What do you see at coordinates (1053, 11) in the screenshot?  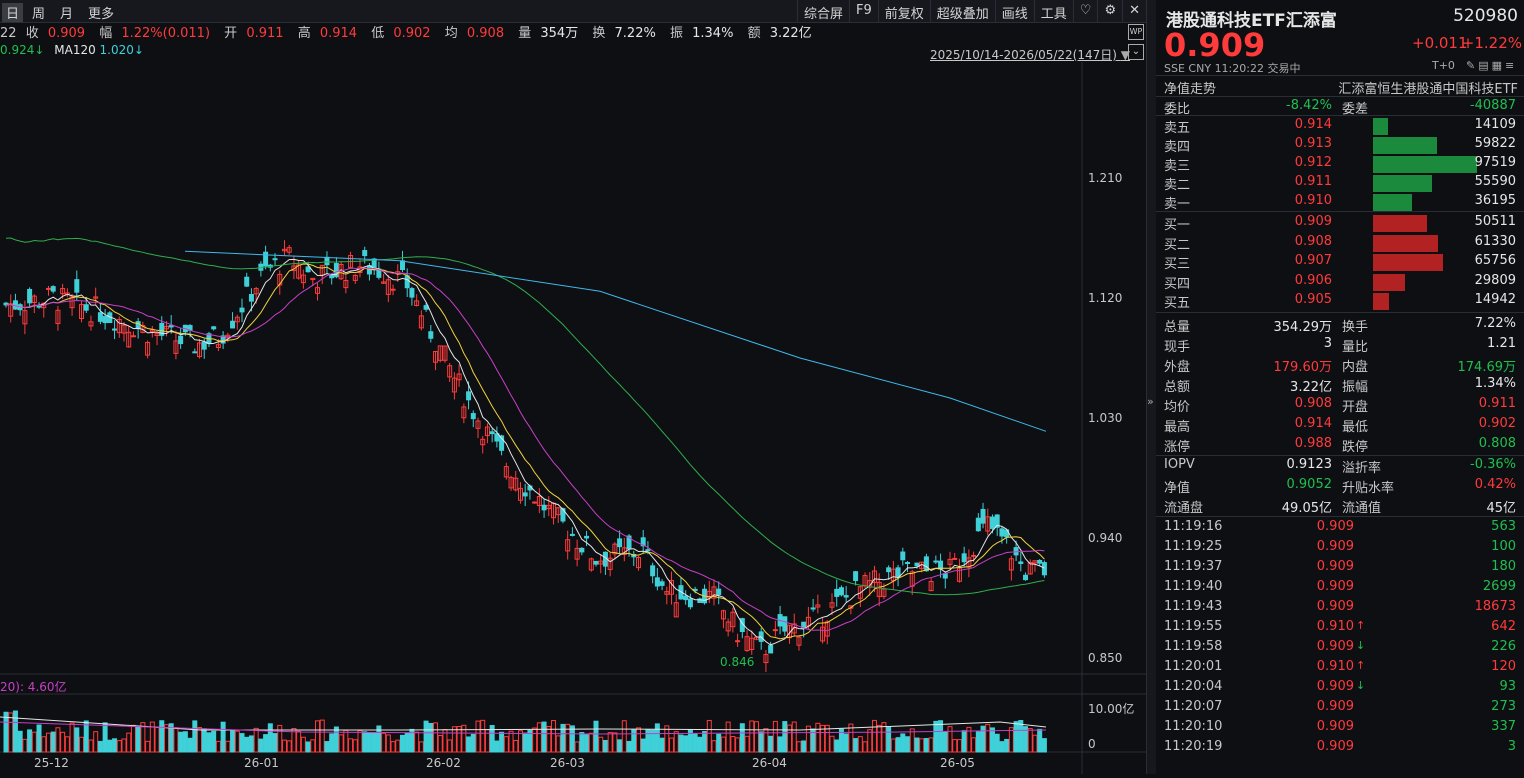 I see `tools-button: 工具` at bounding box center [1053, 11].